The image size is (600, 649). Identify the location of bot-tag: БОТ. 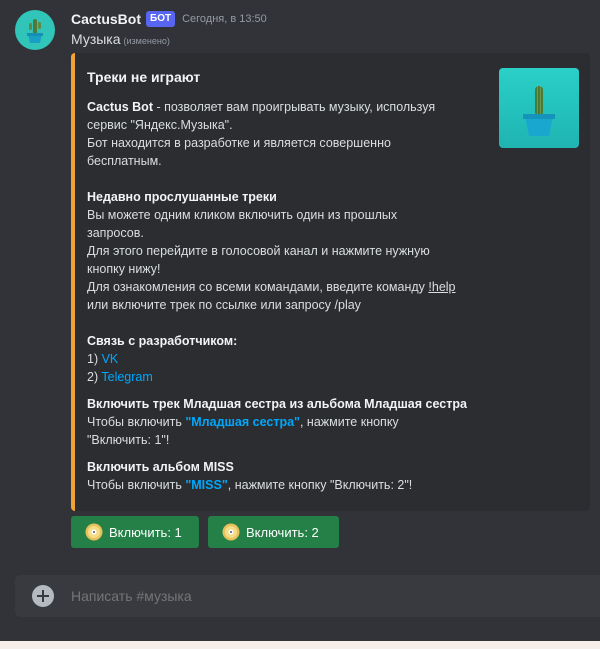
(161, 19).